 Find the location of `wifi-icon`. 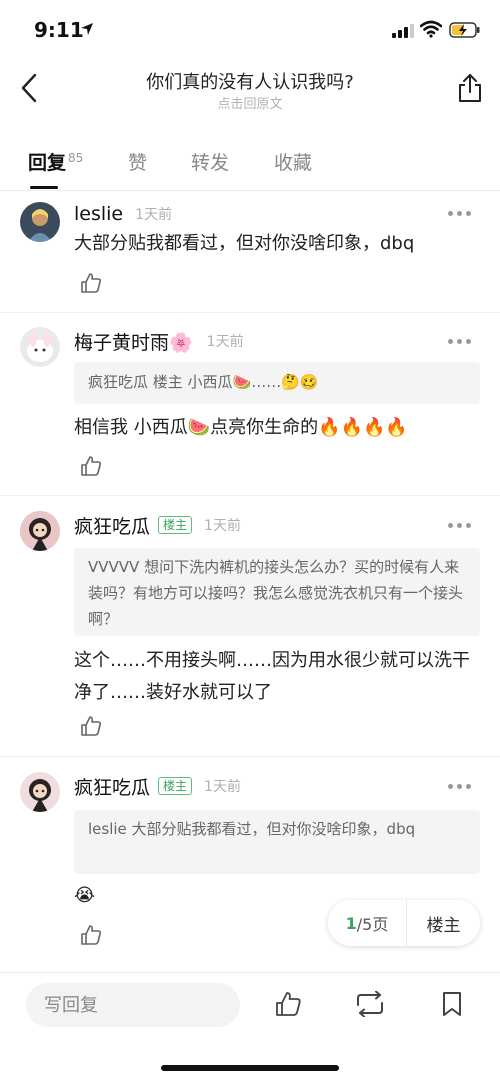

wifi-icon is located at coordinates (431, 29).